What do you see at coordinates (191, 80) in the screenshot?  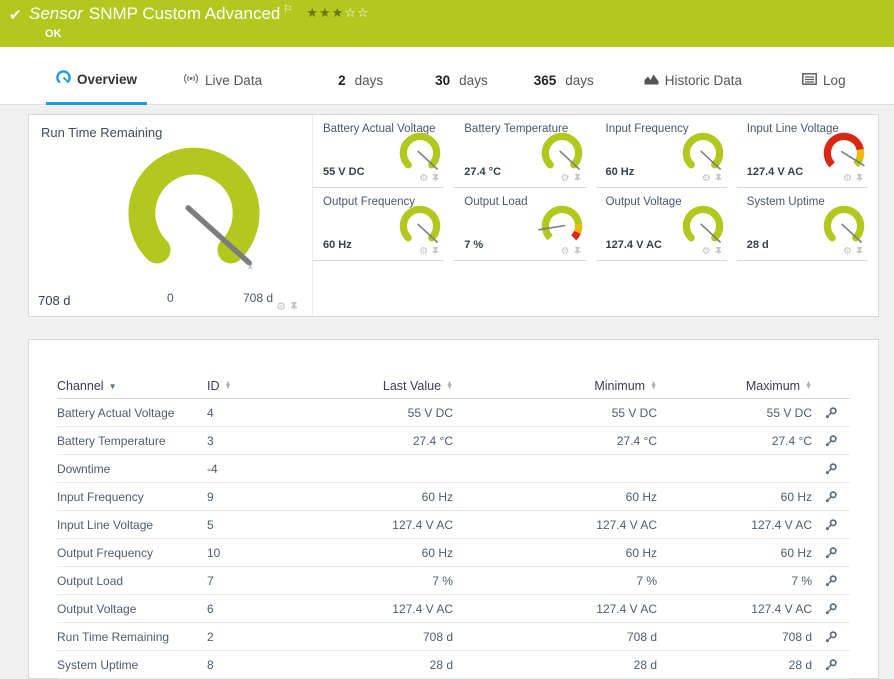 I see `broadcast-icon` at bounding box center [191, 80].